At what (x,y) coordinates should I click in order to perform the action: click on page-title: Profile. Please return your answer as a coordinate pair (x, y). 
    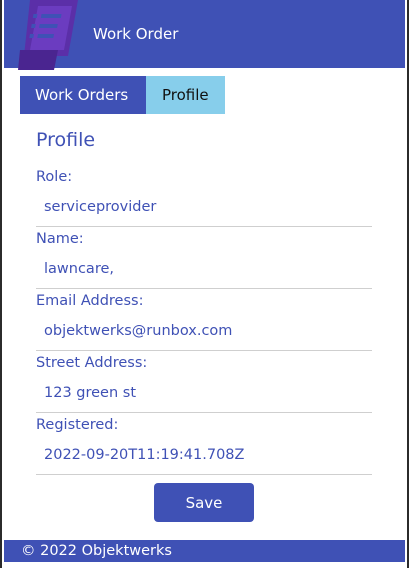
    Looking at the image, I should click on (66, 140).